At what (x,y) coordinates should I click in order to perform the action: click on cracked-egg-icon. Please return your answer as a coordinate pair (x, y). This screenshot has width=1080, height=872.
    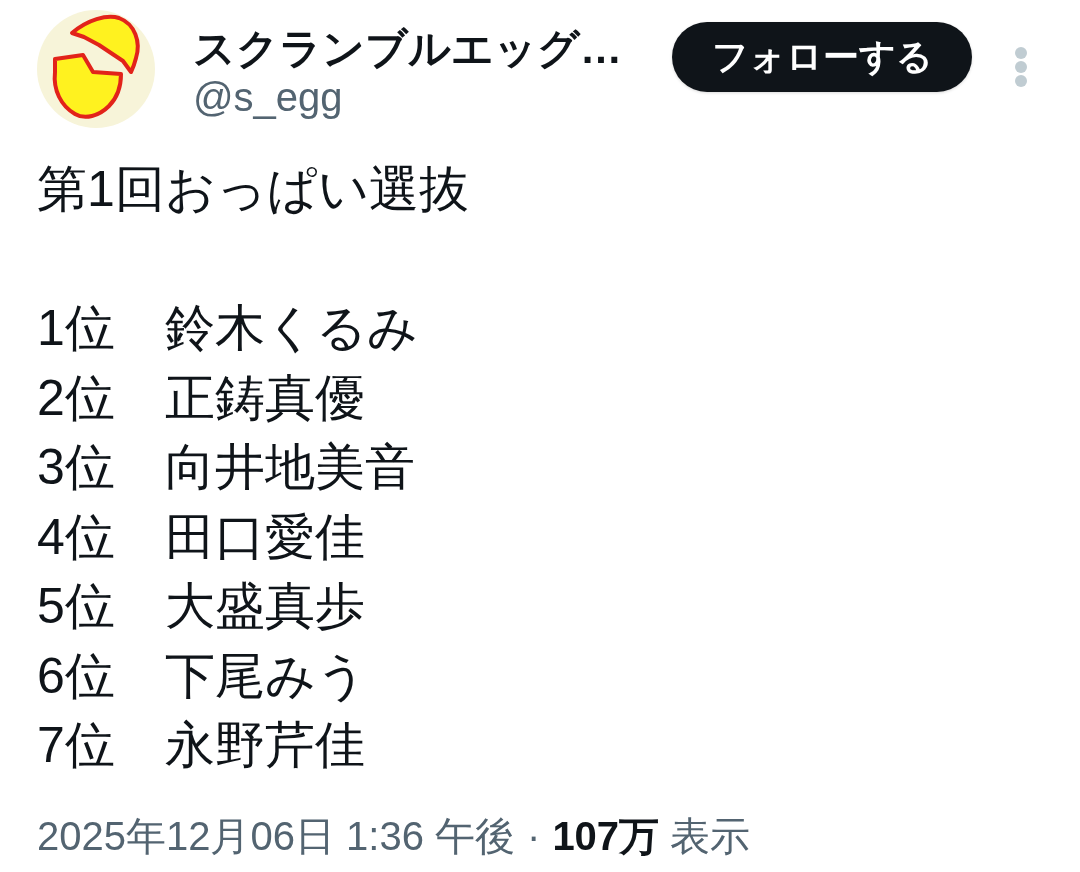
    Looking at the image, I should click on (96, 69).